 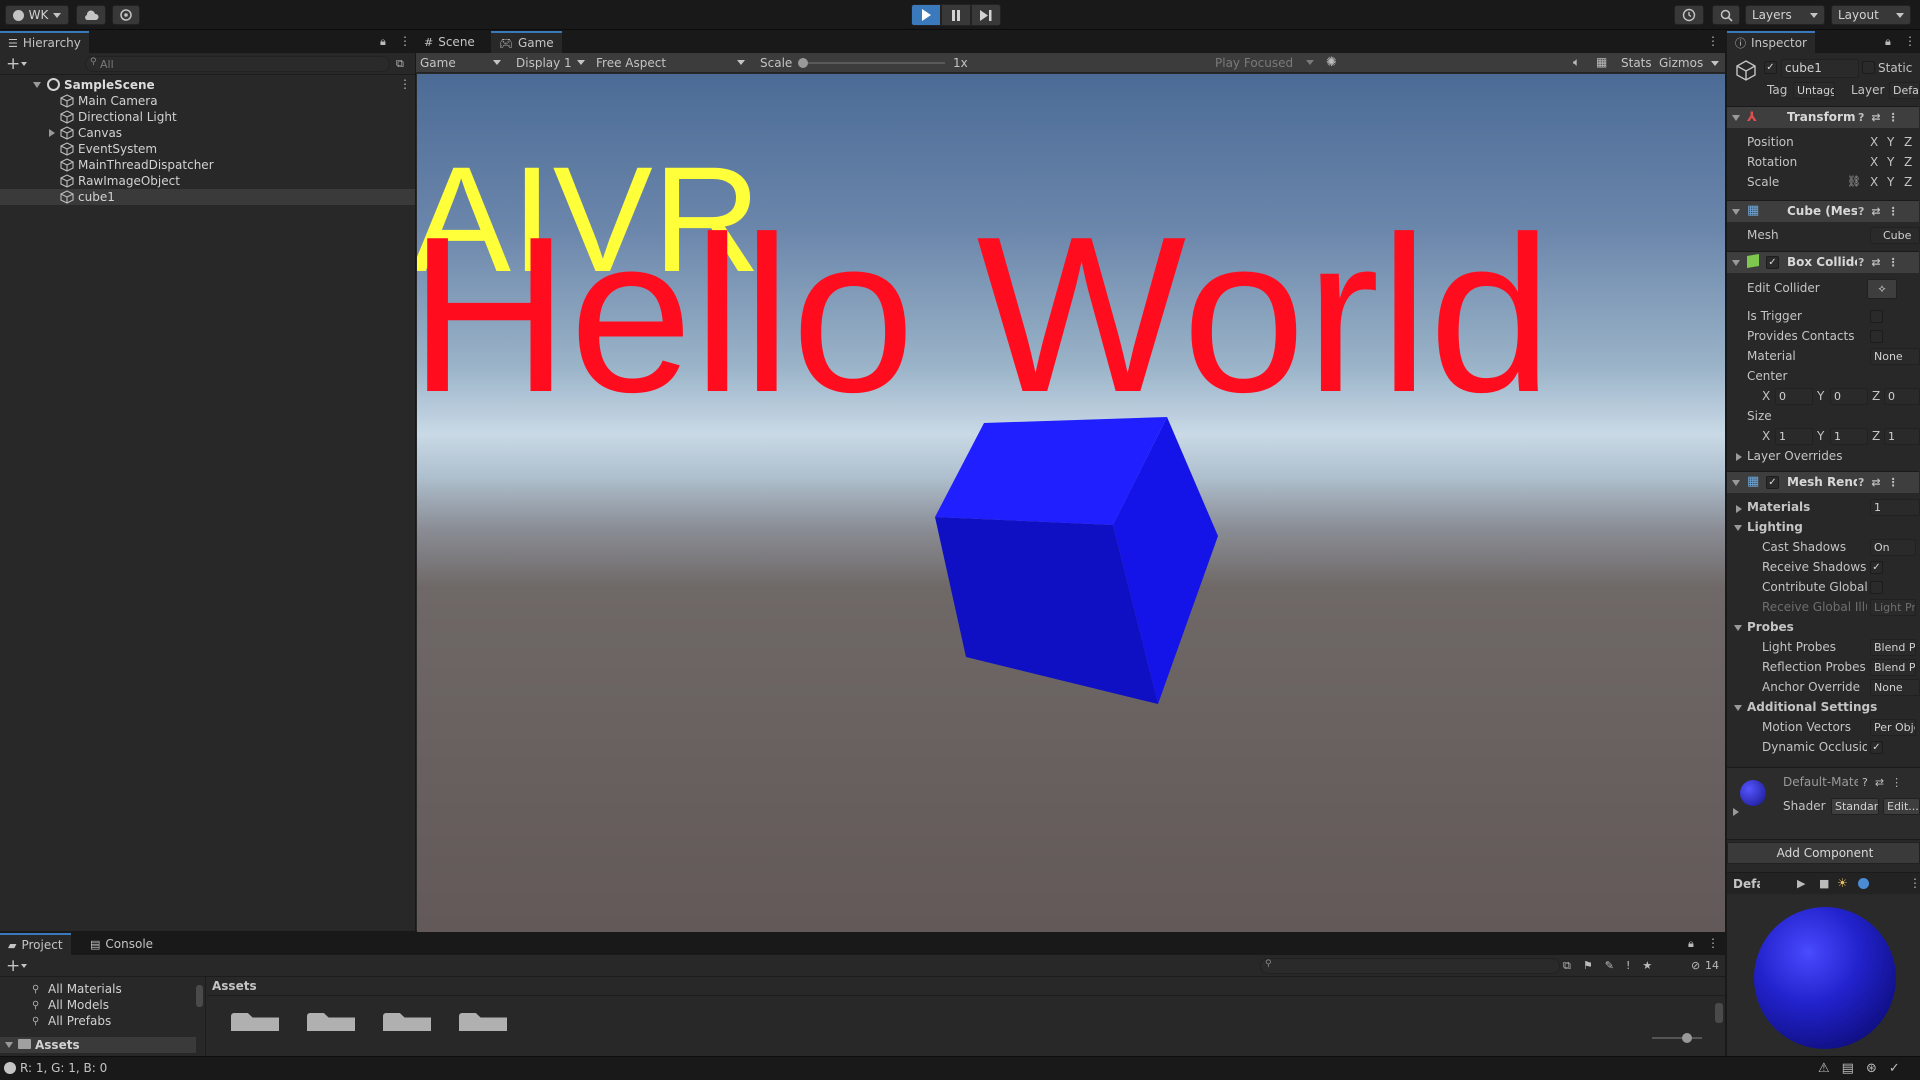 I want to click on cast-shadows-dropdown: On, so click(x=1893, y=547).